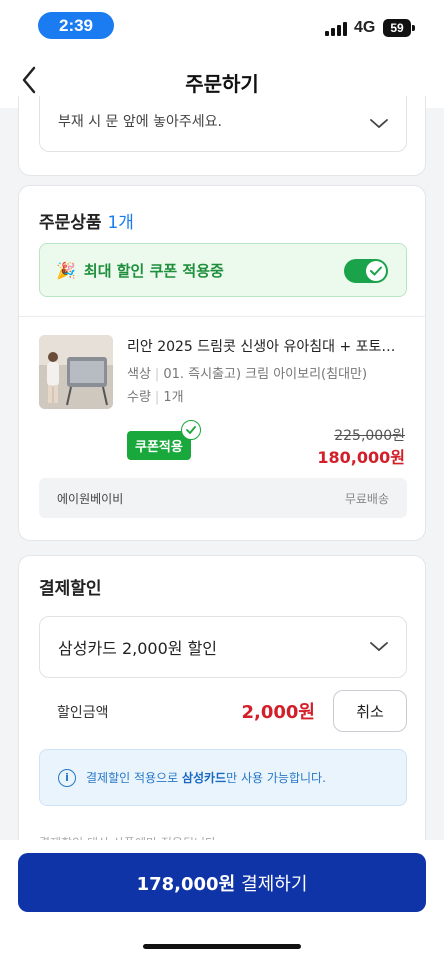 This screenshot has height=960, width=444. What do you see at coordinates (70, 223) in the screenshot?
I see `products-title: 주문상품` at bounding box center [70, 223].